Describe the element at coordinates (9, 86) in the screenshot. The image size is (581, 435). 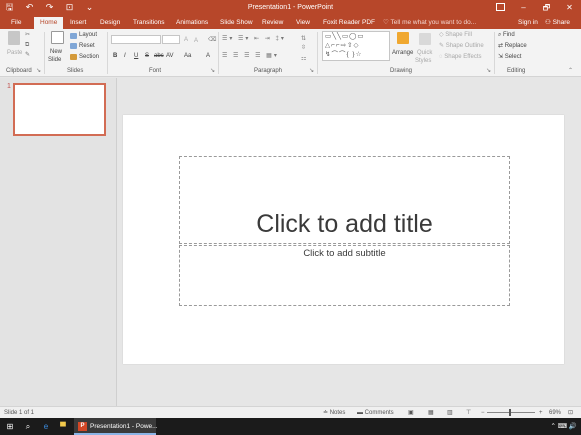
I see `thumbnail-number: 1` at that location.